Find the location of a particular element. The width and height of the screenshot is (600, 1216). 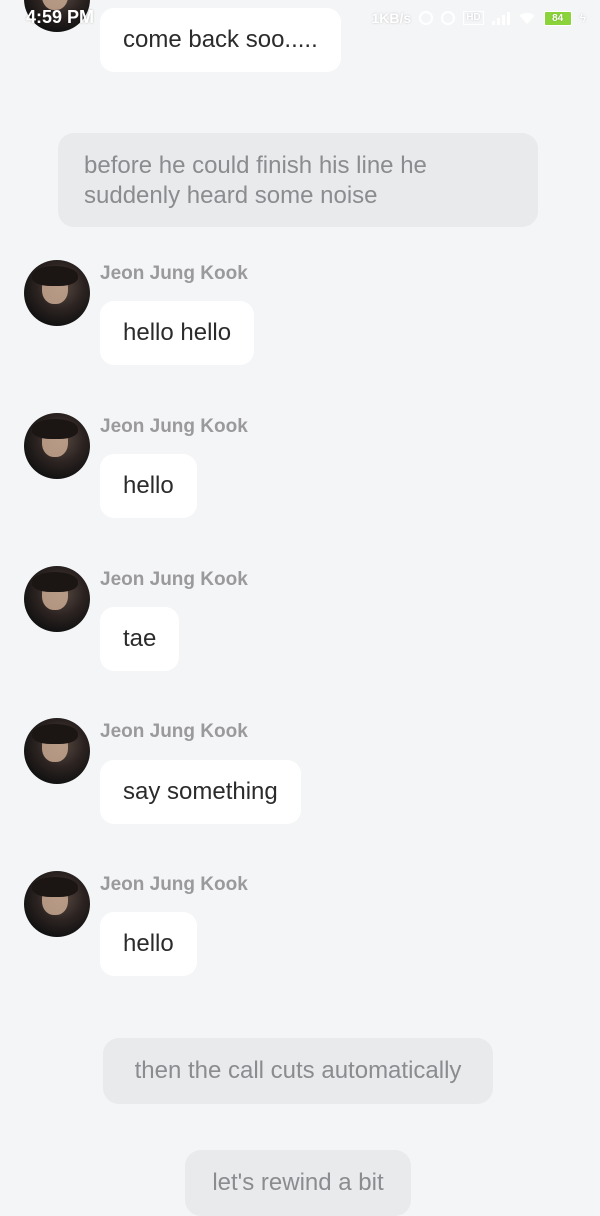

narration-text: then the call cuts automatically is located at coordinates (298, 1070).